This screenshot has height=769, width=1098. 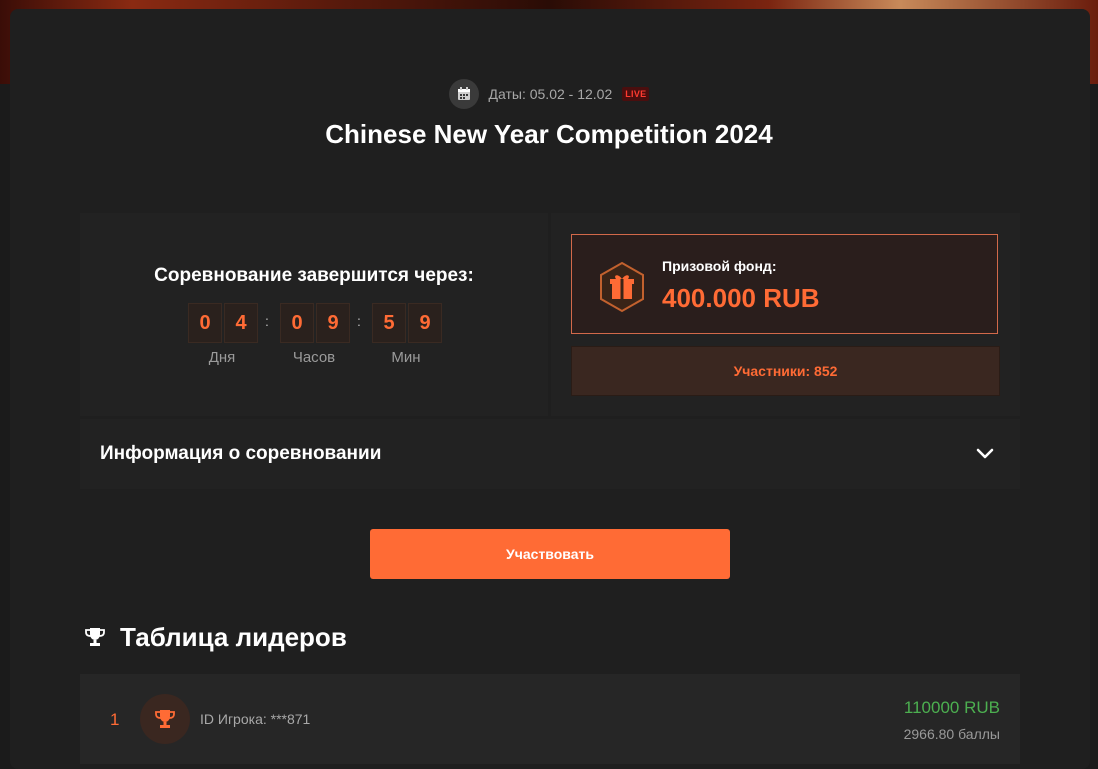 I want to click on competition-info-title: Информация о соревновании, so click(x=241, y=453).